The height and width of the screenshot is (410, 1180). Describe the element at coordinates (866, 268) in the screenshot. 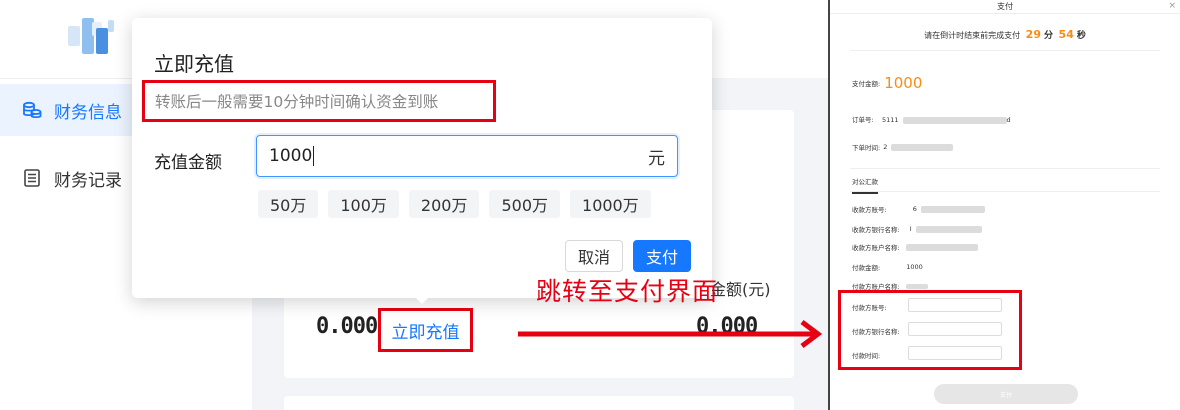

I see `pay-amount-info-label: 付款金额:` at that location.